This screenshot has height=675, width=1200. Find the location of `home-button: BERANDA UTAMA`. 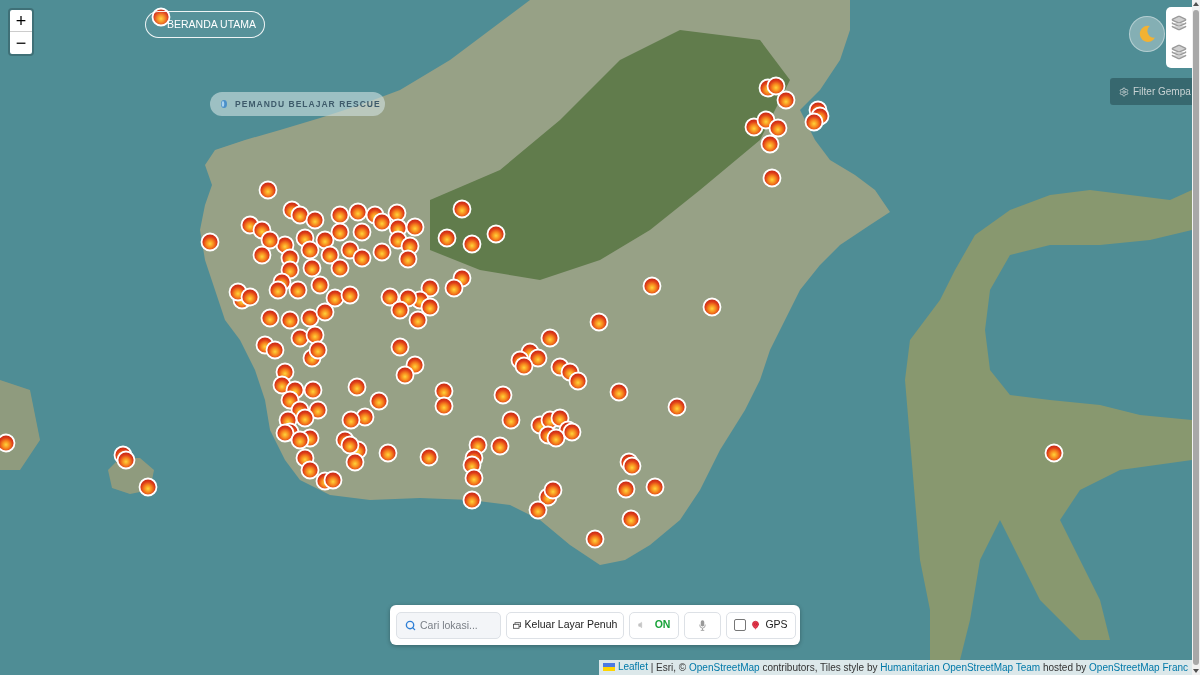

home-button: BERANDA UTAMA is located at coordinates (205, 24).